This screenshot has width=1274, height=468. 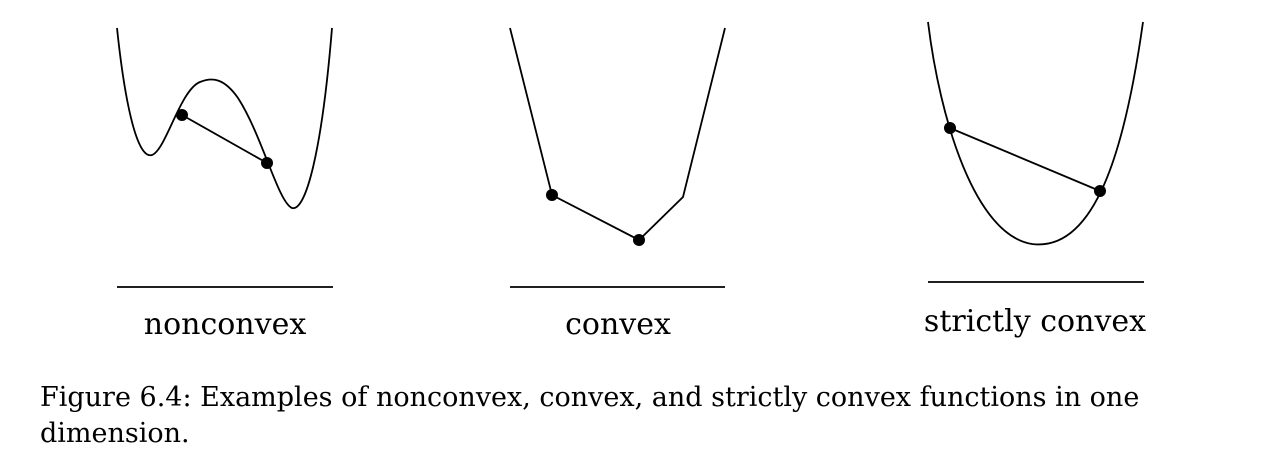 I want to click on convex-curve, so click(x=617, y=134).